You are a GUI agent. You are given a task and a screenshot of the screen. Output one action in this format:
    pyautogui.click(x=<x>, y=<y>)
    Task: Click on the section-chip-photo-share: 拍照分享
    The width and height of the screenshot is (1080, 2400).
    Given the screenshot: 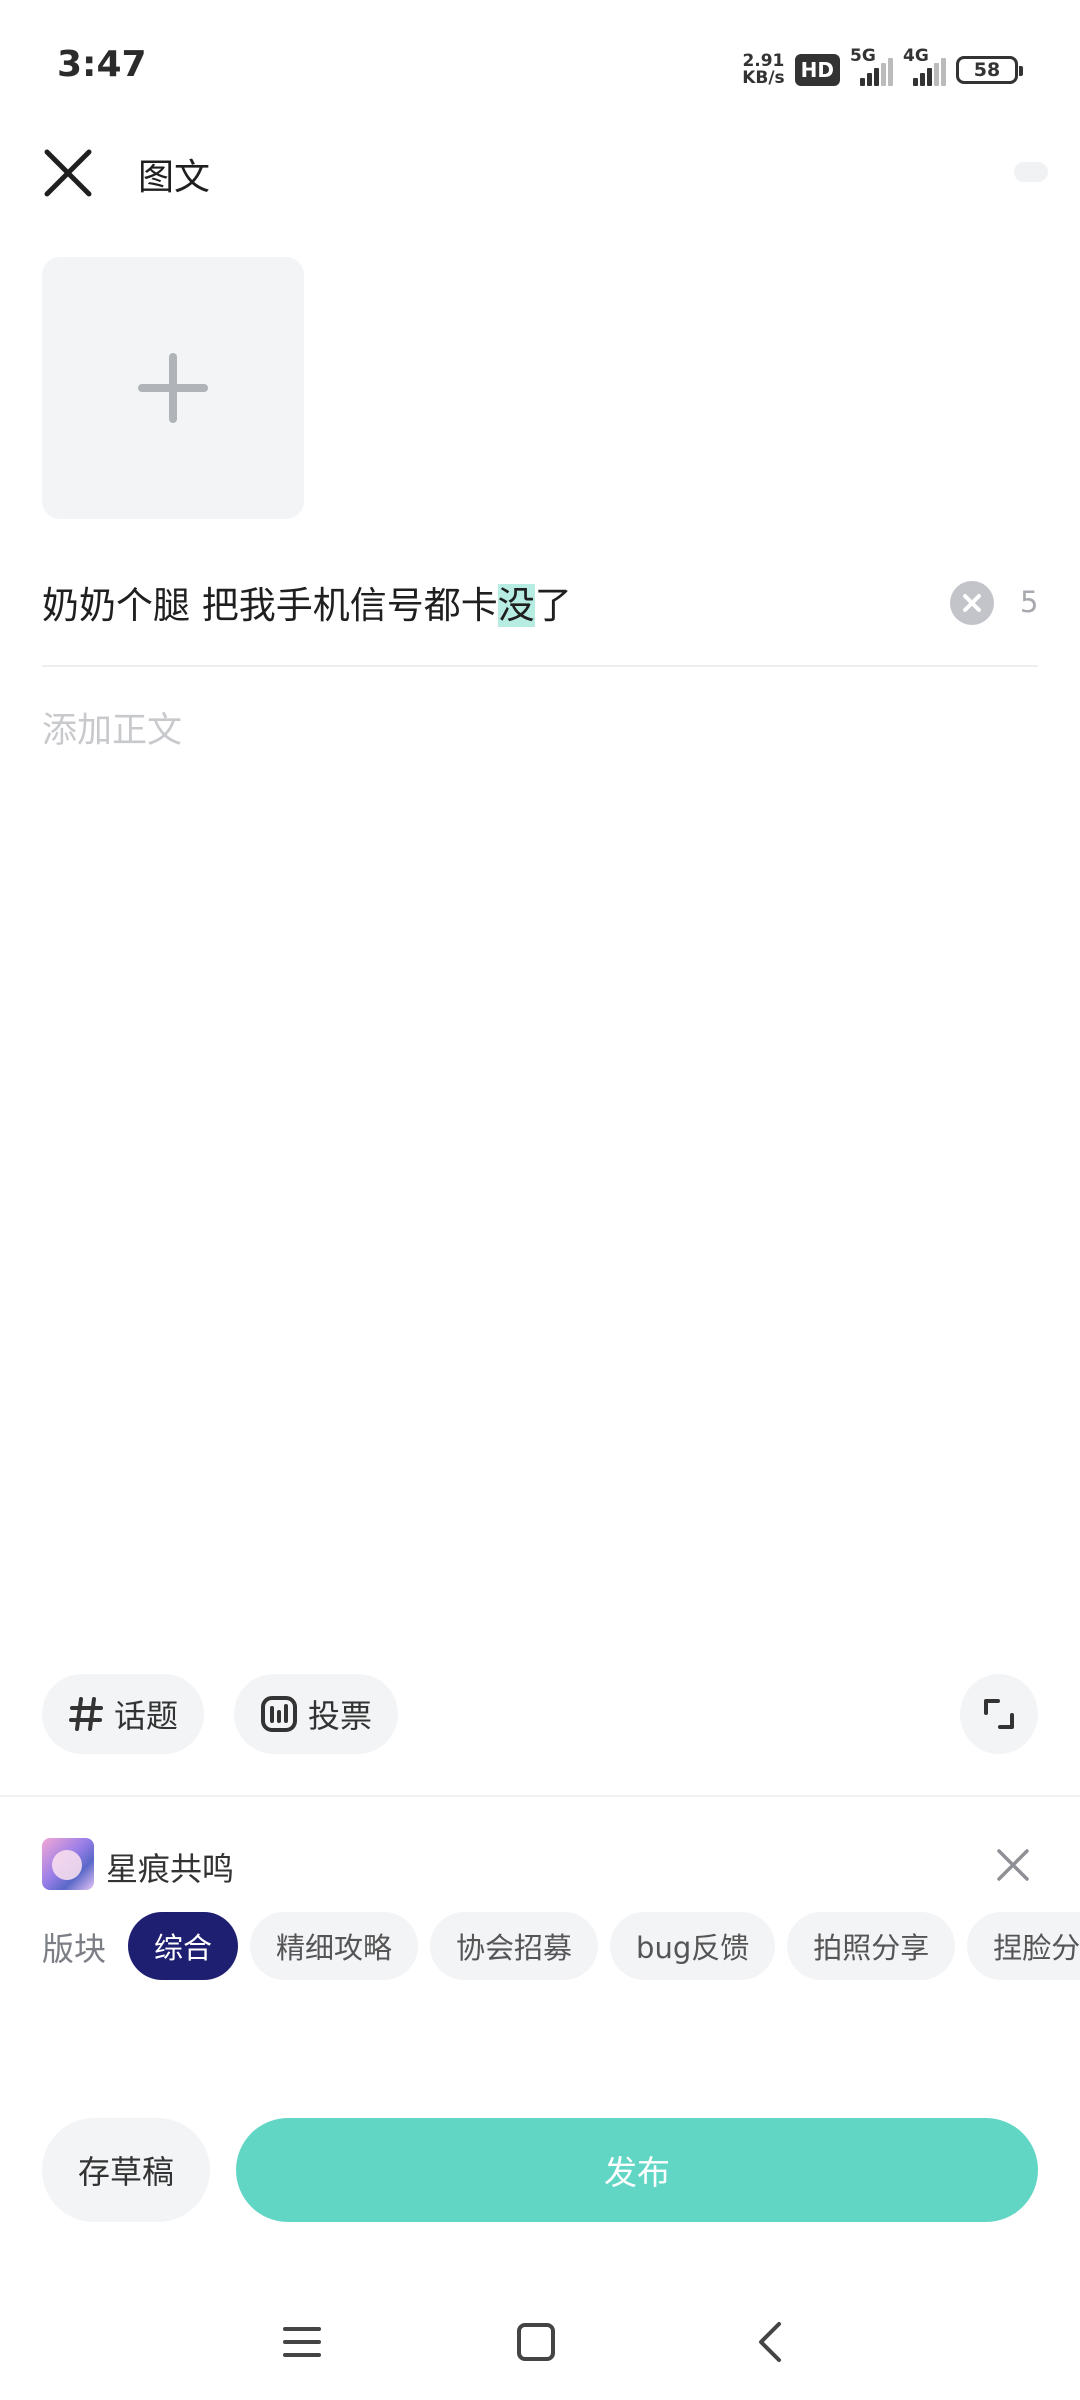 What is the action you would take?
    pyautogui.click(x=871, y=1946)
    